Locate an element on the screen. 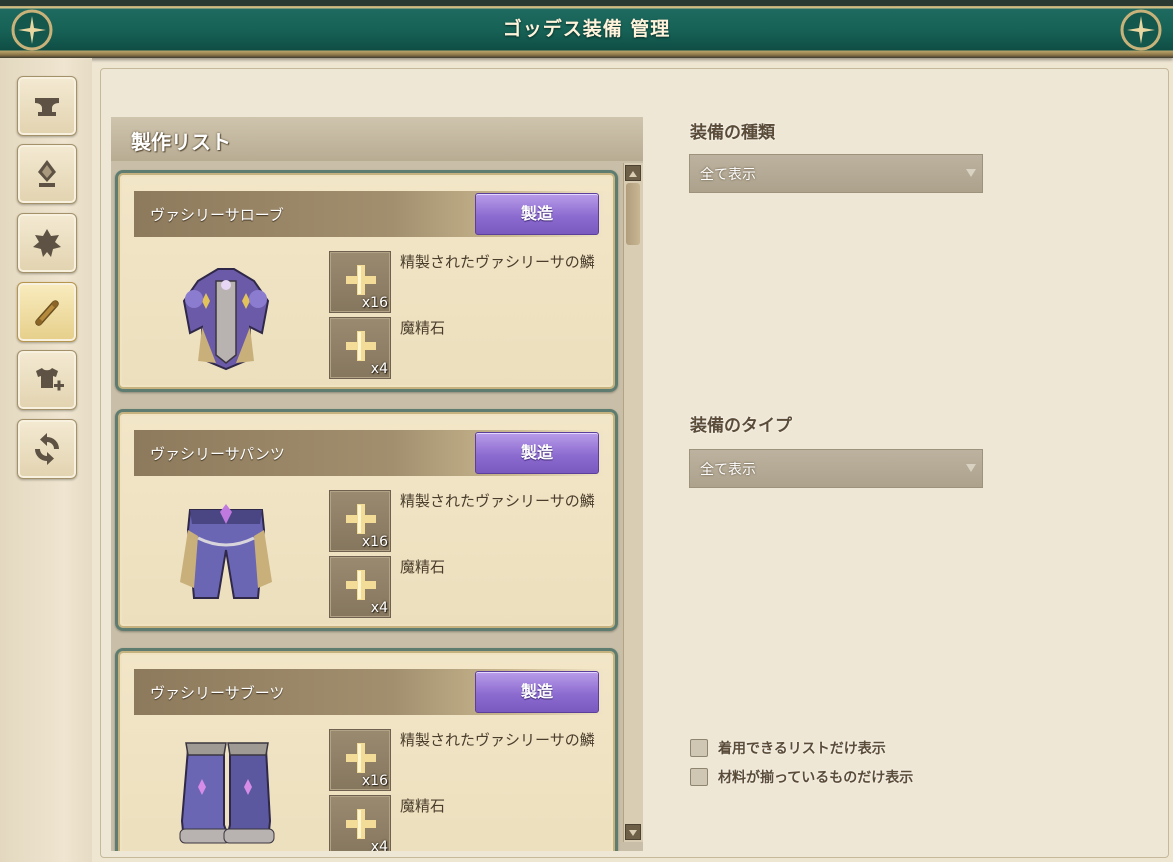 Image resolution: width=1173 pixels, height=862 pixels. materials-ready-label: 材料が揃っているものだけ表示 is located at coordinates (815, 777).